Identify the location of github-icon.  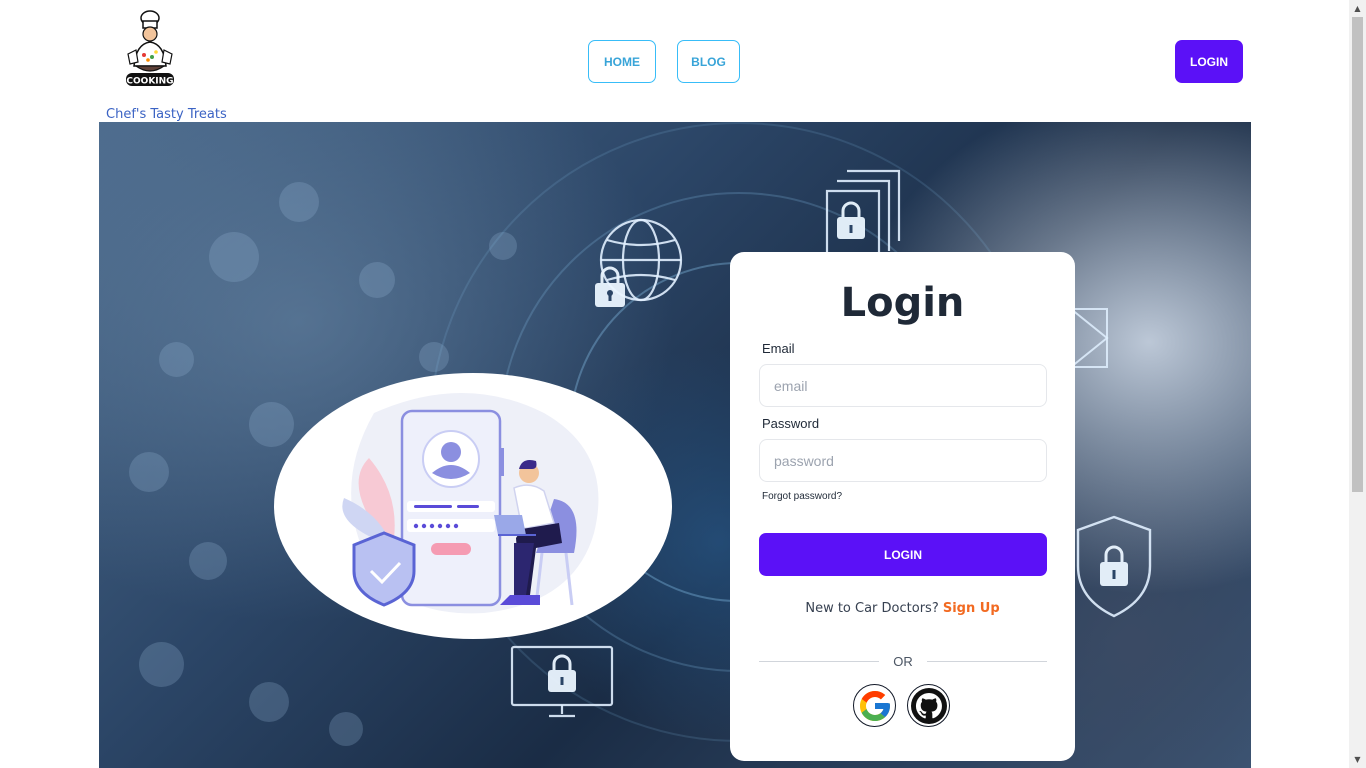
(928, 705).